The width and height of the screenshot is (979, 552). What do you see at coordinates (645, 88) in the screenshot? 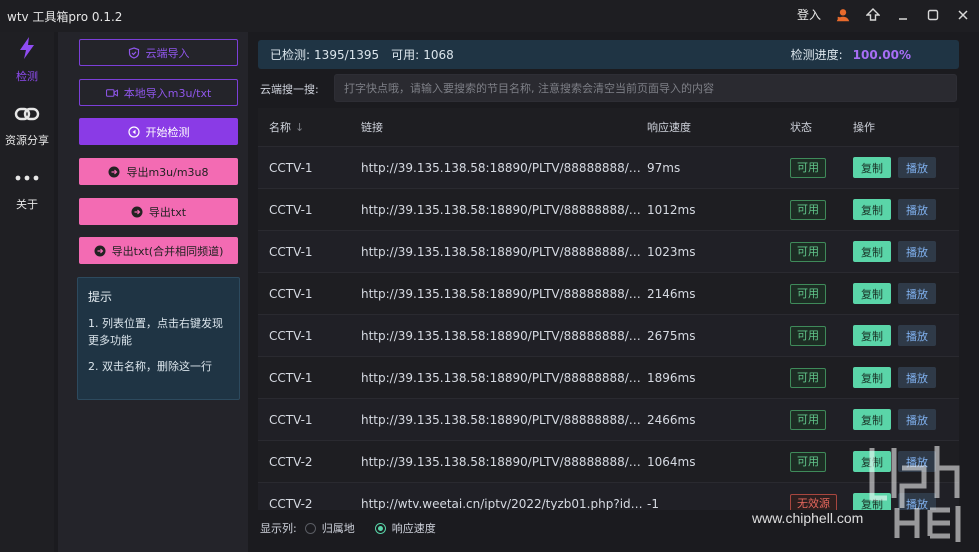
I see `cloud-search-input` at bounding box center [645, 88].